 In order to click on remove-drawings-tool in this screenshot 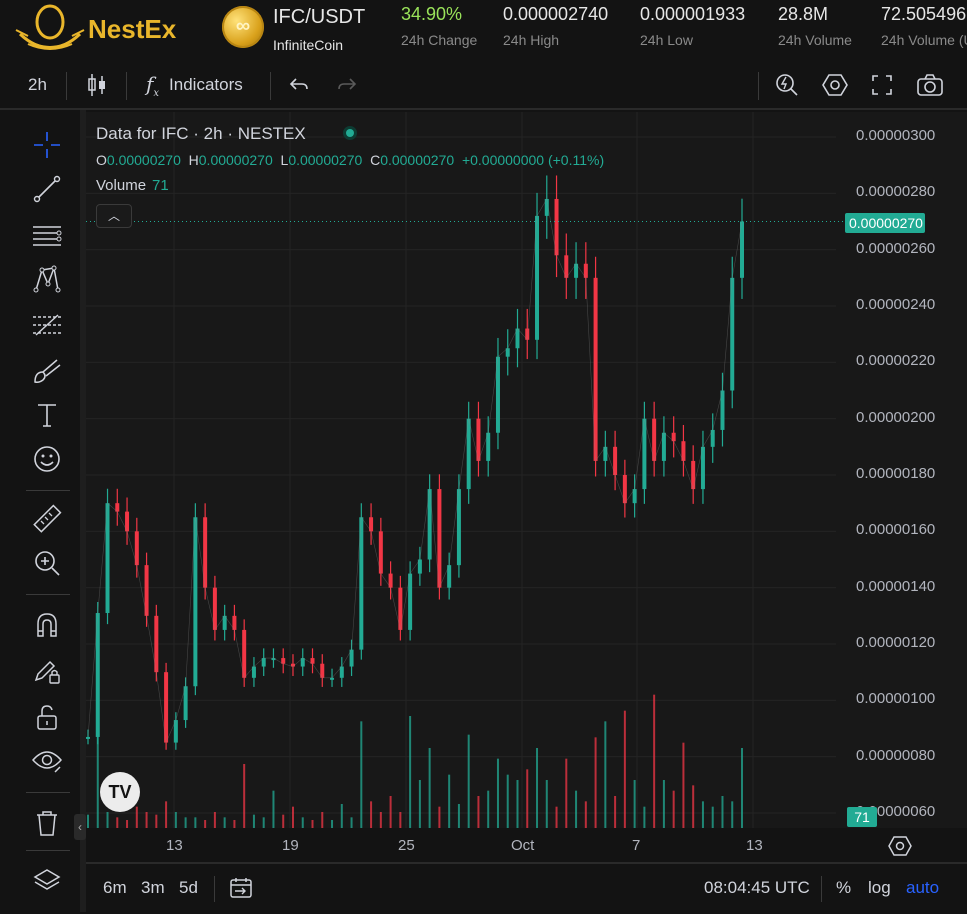, I will do `click(47, 823)`.